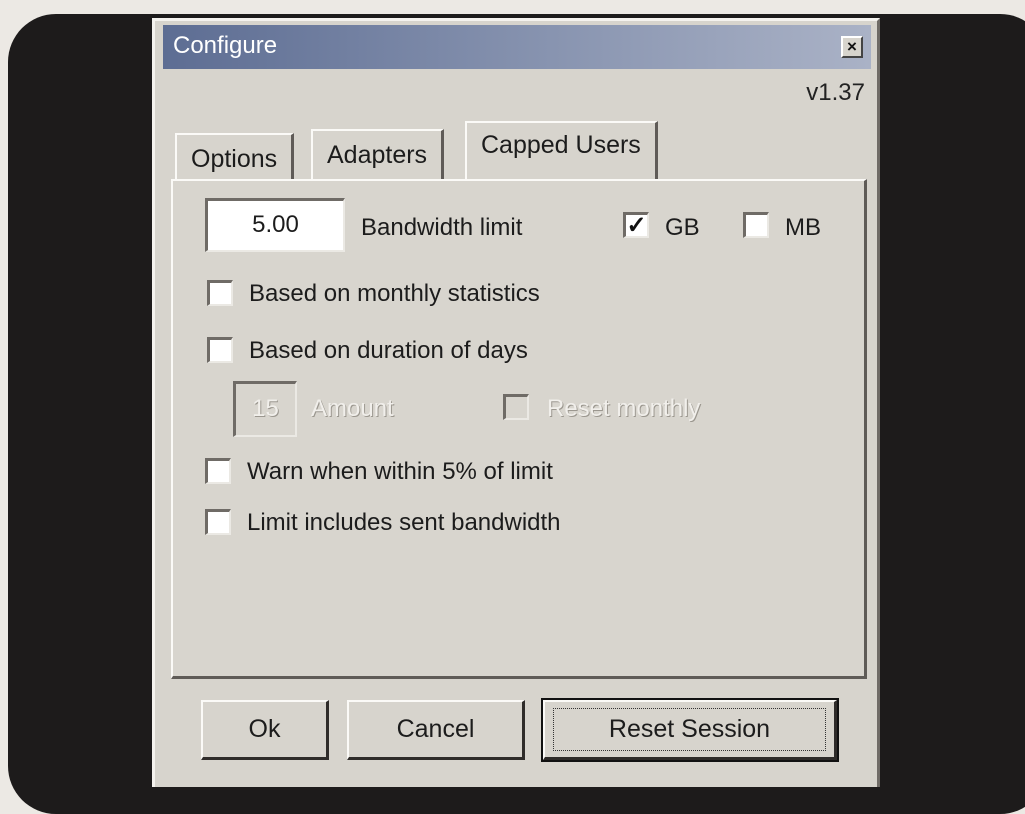 The width and height of the screenshot is (1025, 814). Describe the element at coordinates (352, 408) in the screenshot. I see `amount-label: Amount` at that location.